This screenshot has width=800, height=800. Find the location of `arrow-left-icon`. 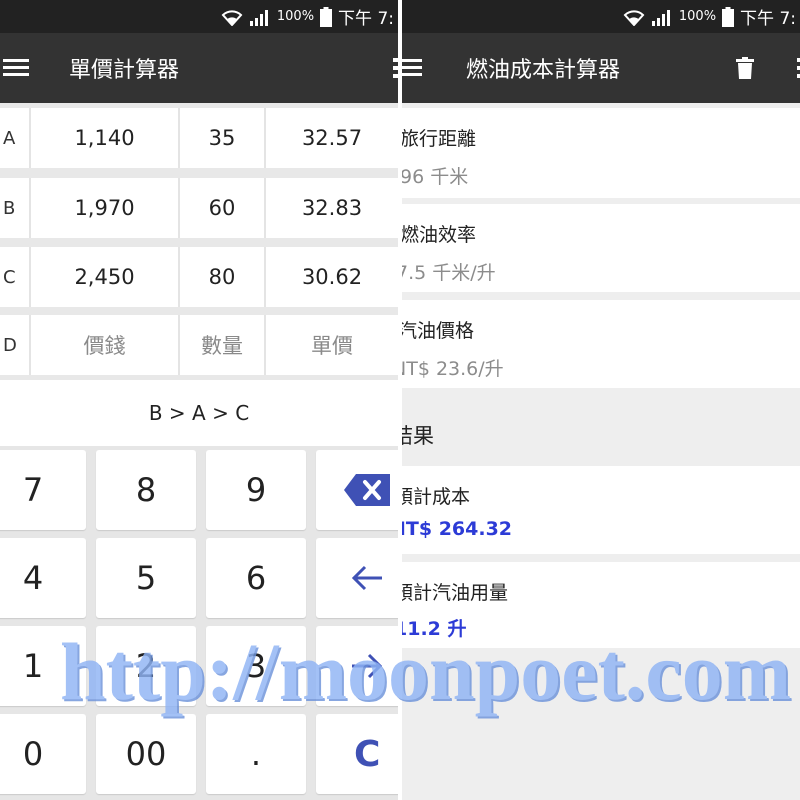

arrow-left-icon is located at coordinates (366, 578).